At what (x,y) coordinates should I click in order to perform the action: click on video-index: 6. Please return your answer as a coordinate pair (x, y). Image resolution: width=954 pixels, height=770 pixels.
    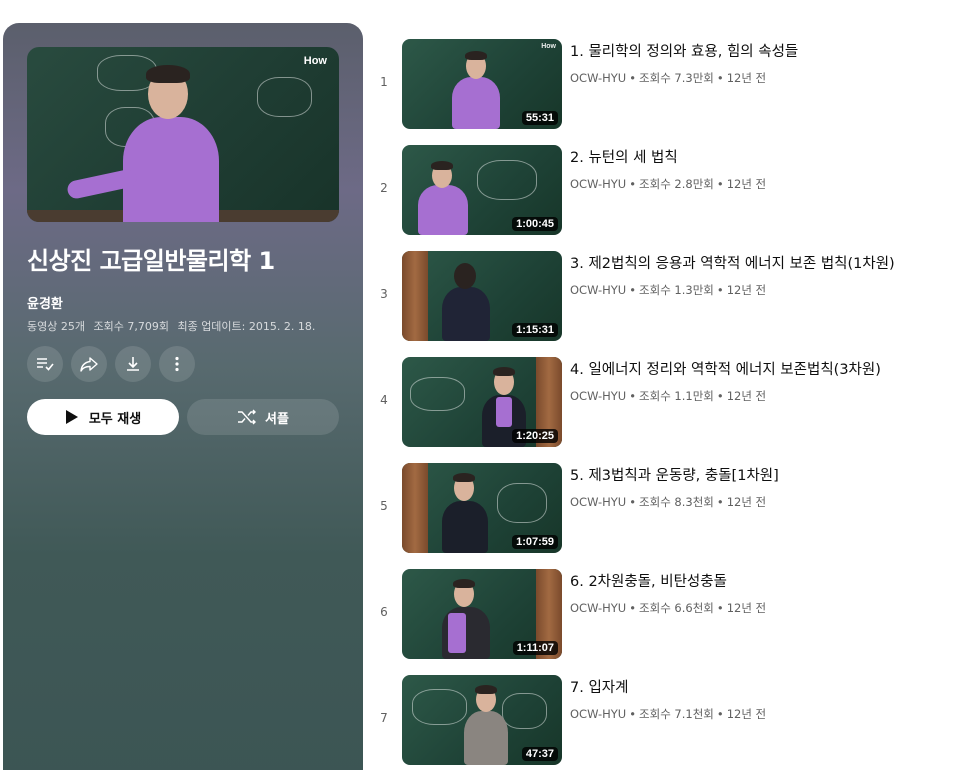
    Looking at the image, I should click on (384, 612).